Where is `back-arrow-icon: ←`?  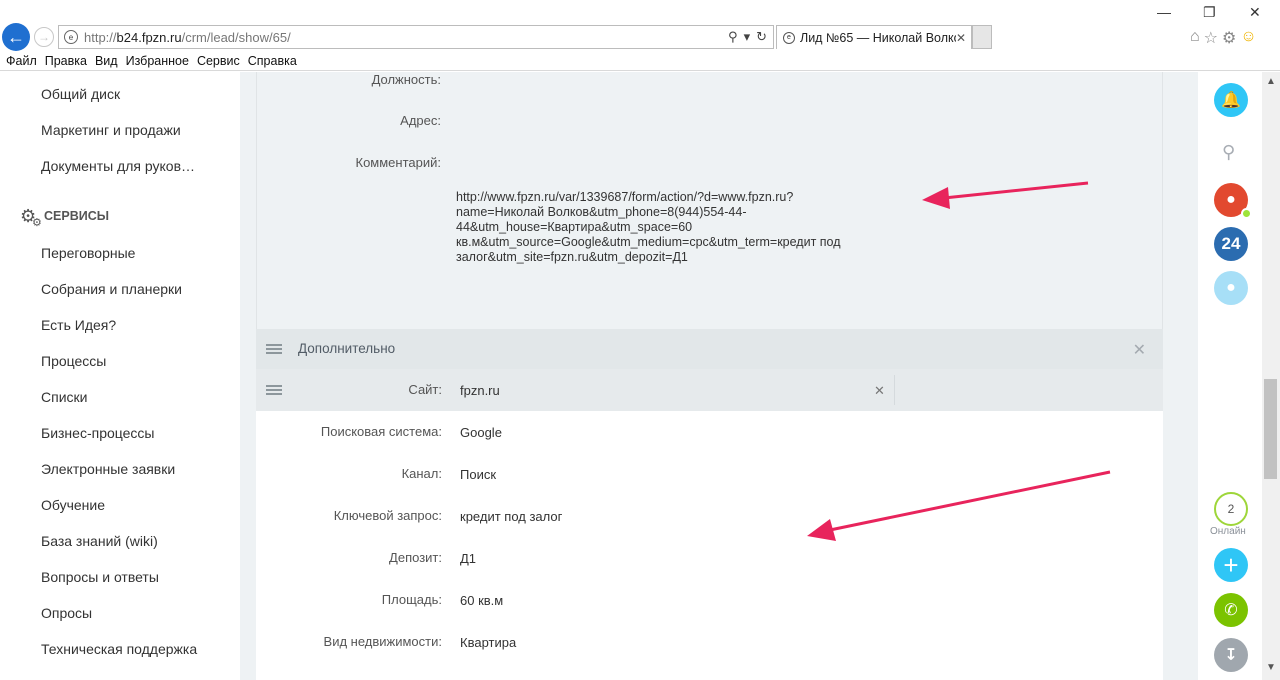
back-arrow-icon: ← is located at coordinates (16, 37).